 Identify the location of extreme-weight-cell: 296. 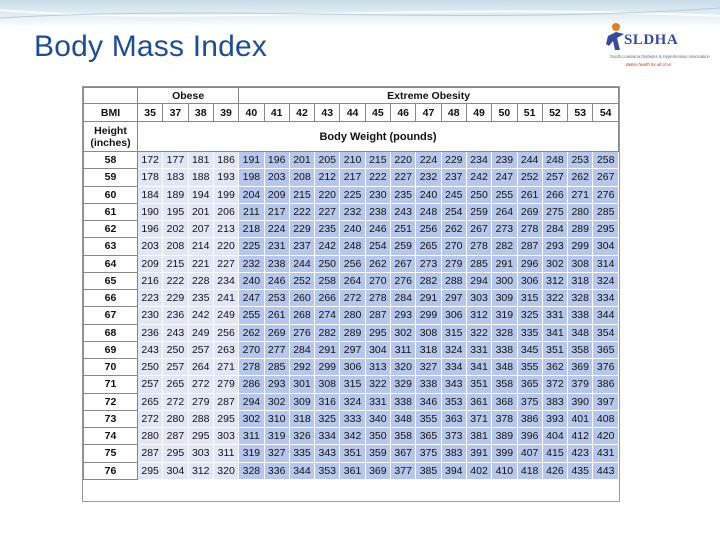
(529, 263).